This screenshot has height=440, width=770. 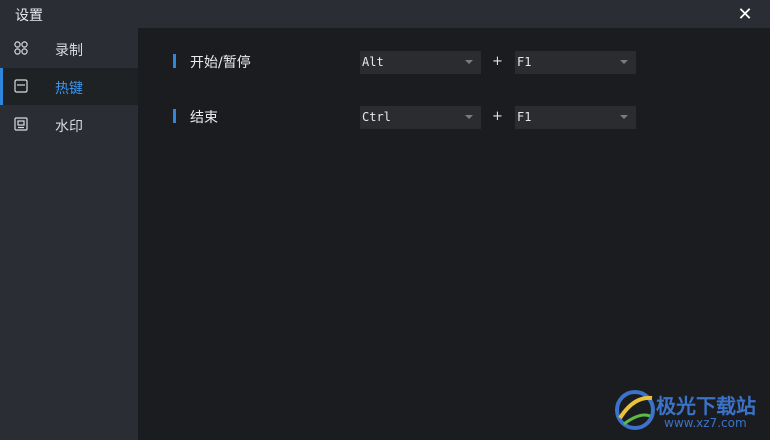 I want to click on sidebar-item-label: 热键, so click(x=69, y=89).